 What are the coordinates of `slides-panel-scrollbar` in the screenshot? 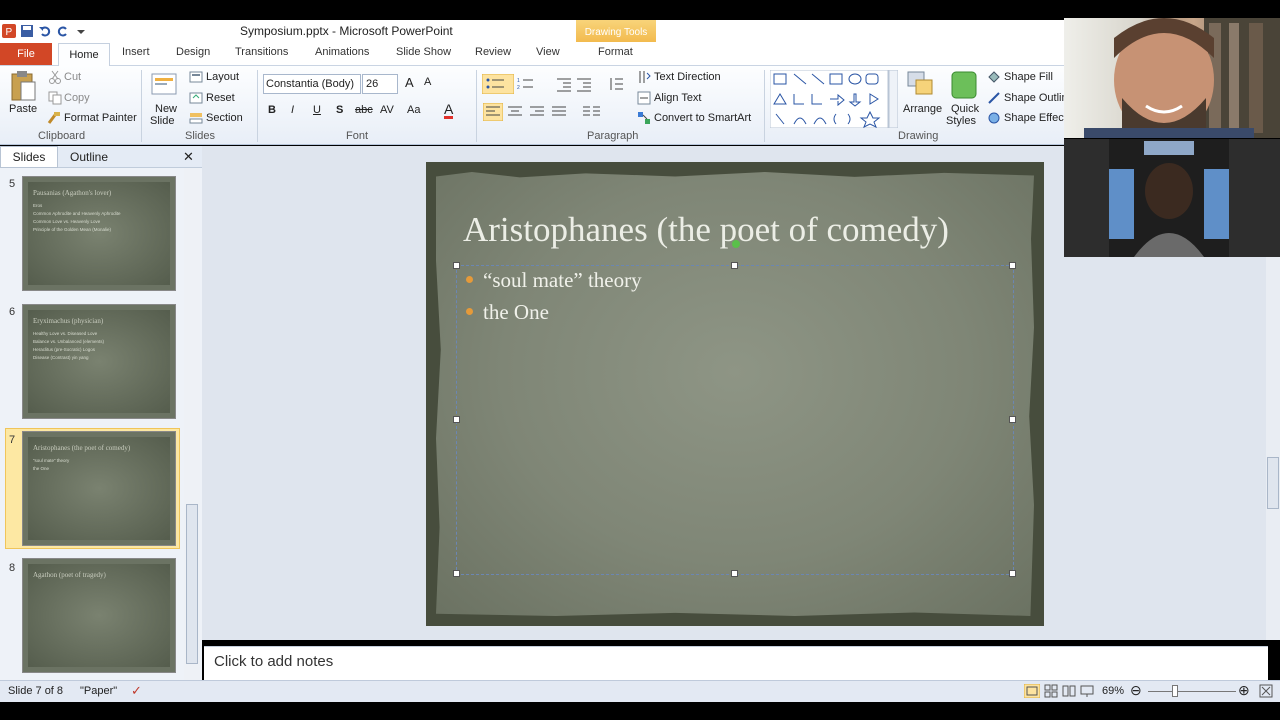 It's located at (192, 424).